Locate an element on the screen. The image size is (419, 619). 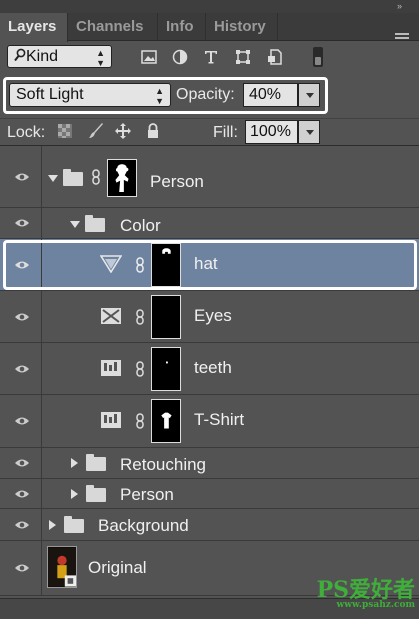
pixel-filter-icon is located at coordinates (149, 57).